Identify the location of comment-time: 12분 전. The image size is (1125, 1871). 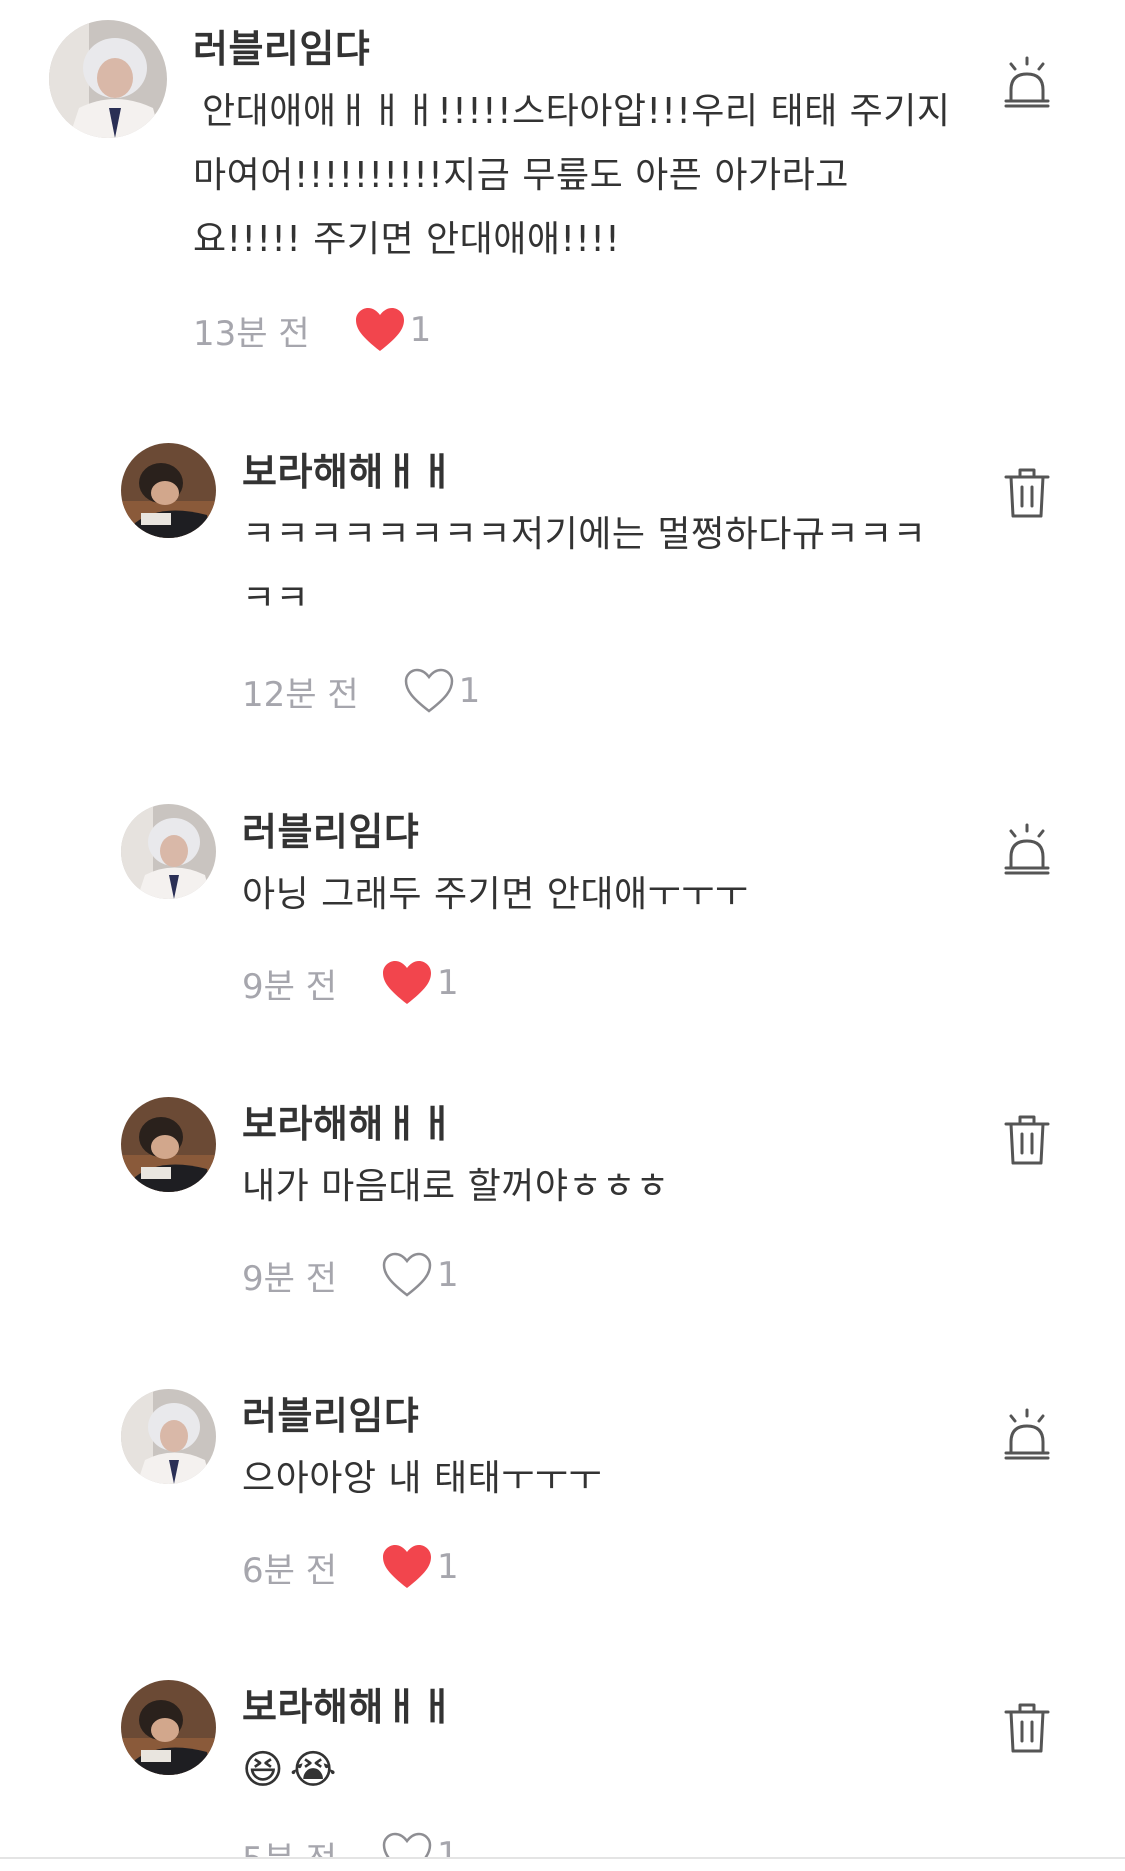
(300, 694).